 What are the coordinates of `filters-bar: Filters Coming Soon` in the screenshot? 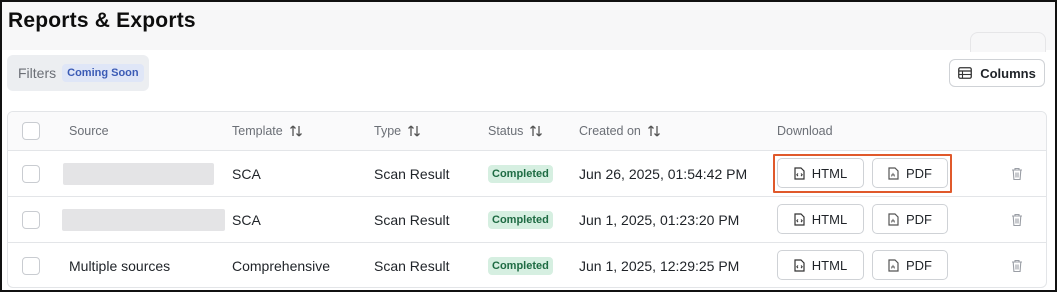 It's located at (78, 73).